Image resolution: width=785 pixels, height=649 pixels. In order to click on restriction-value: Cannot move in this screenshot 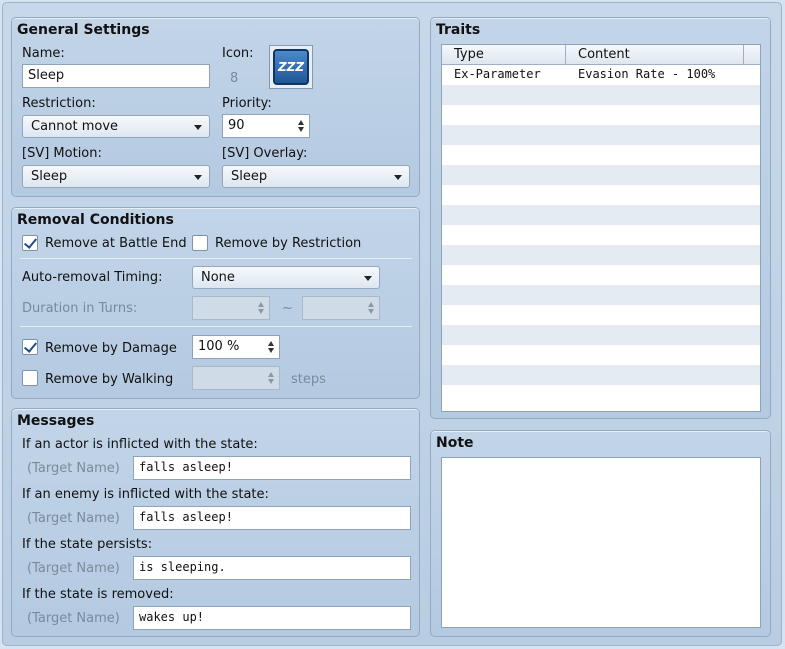, I will do `click(75, 126)`.